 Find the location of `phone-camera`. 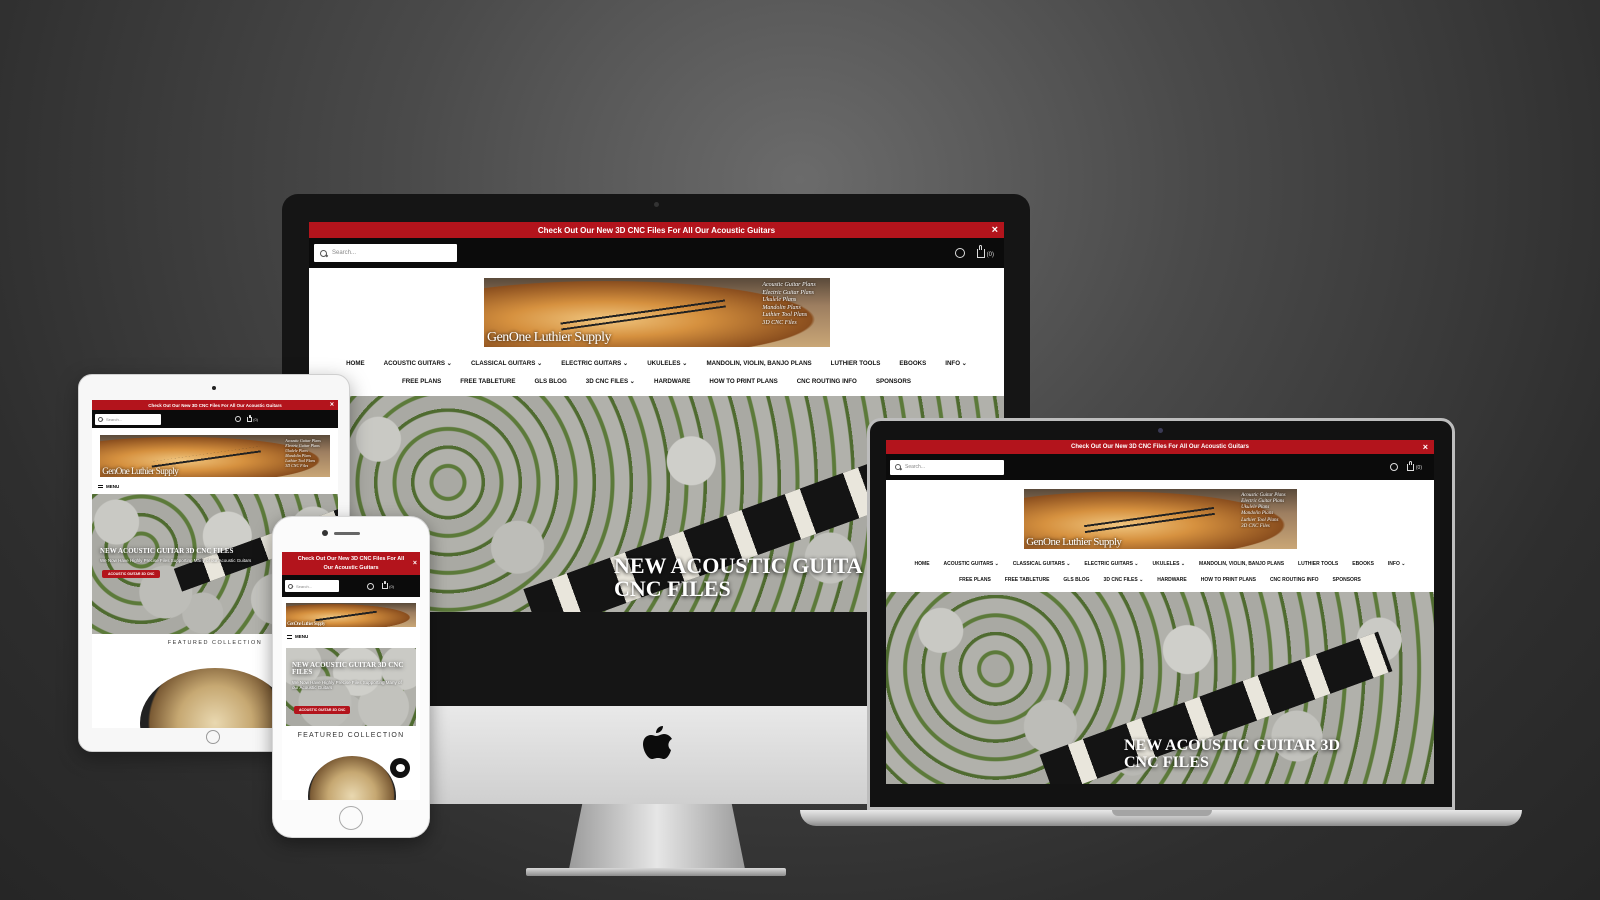

phone-camera is located at coordinates (325, 533).